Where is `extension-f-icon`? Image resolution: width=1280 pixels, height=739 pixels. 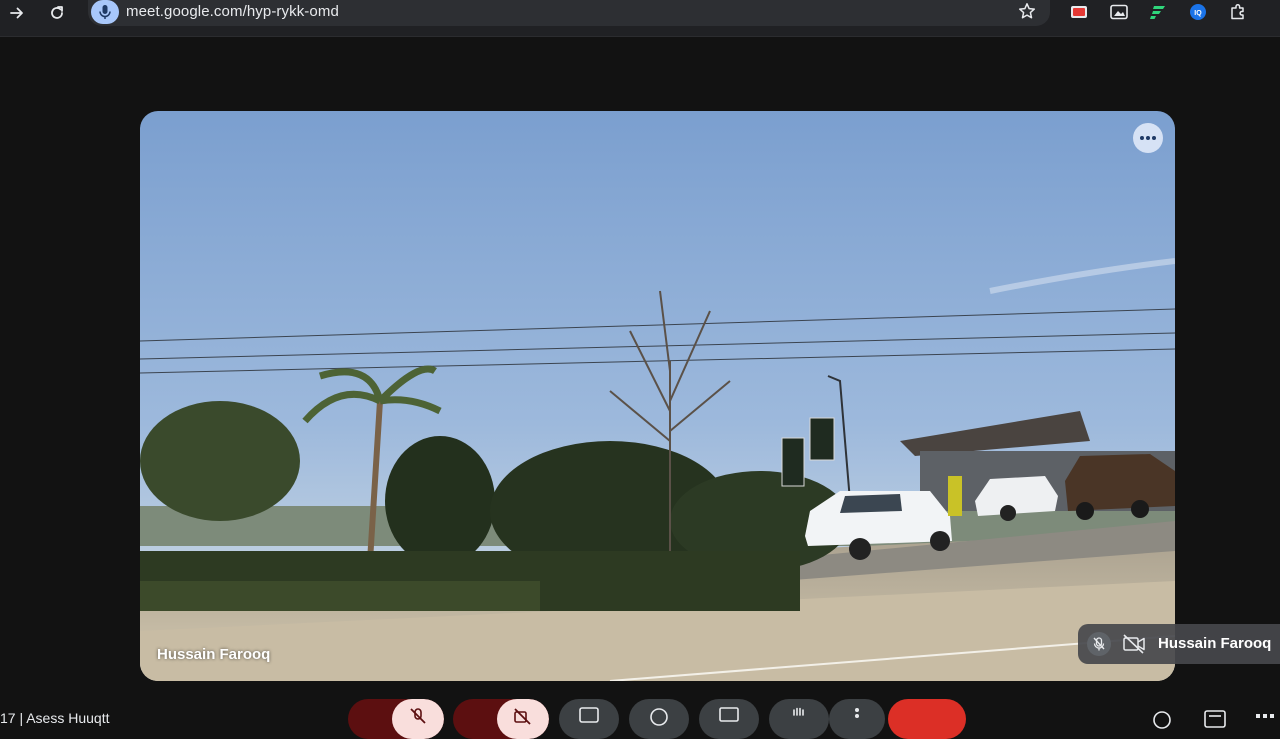
extension-f-icon is located at coordinates (1157, 12).